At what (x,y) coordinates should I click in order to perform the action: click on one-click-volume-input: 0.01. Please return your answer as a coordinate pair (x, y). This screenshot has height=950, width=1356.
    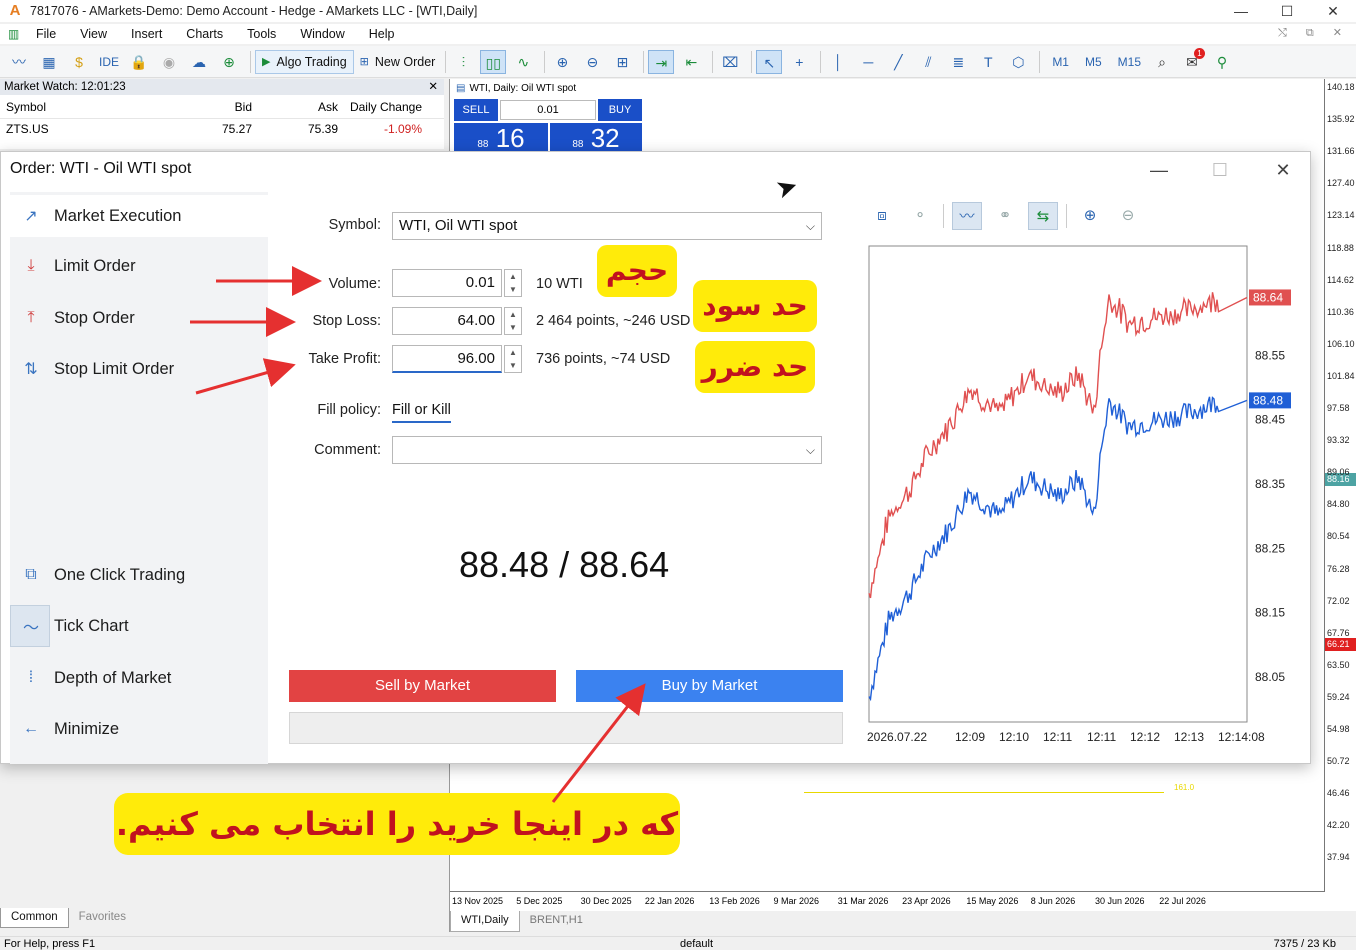
    Looking at the image, I should click on (548, 110).